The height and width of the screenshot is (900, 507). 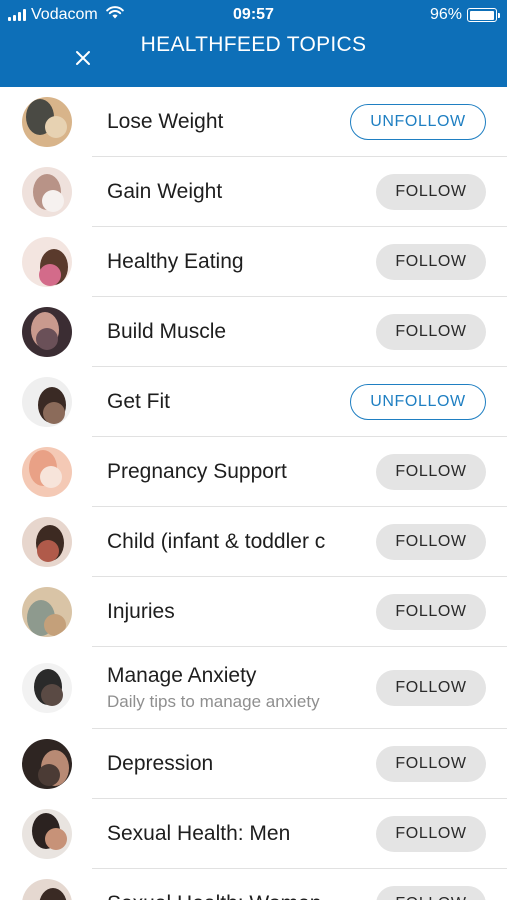 What do you see at coordinates (216, 541) in the screenshot?
I see `topic-name: Child (infant & toddler c` at bounding box center [216, 541].